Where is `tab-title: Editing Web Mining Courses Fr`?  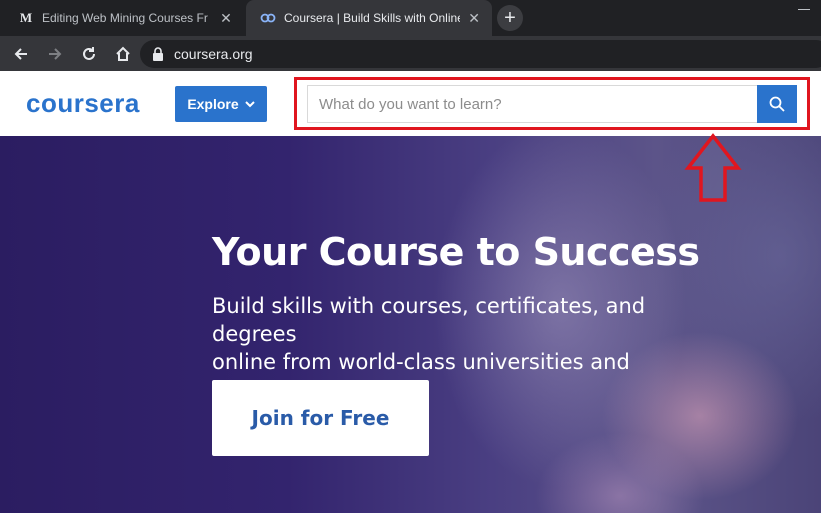 tab-title: Editing Web Mining Courses Fr is located at coordinates (125, 18).